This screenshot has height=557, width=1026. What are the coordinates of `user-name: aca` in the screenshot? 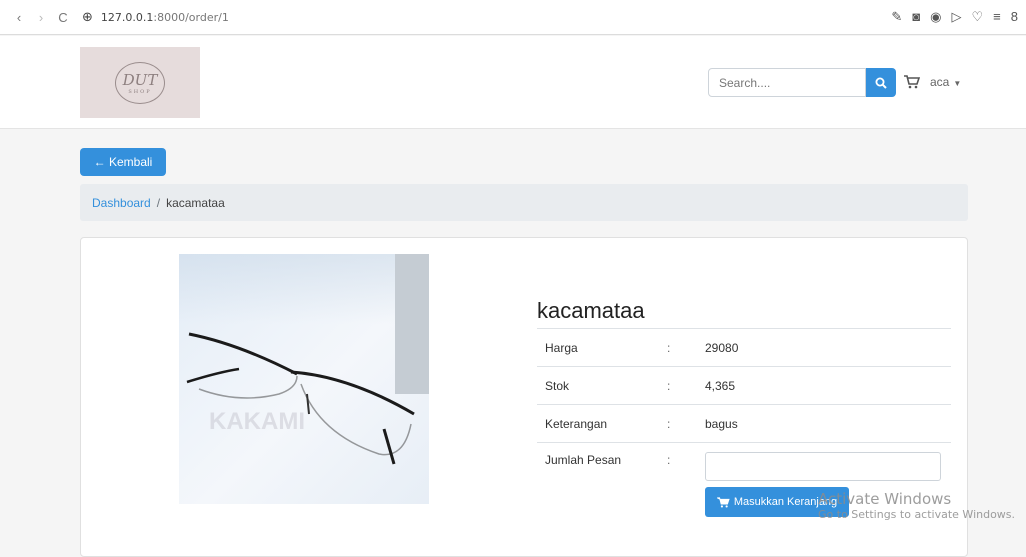 It's located at (940, 82).